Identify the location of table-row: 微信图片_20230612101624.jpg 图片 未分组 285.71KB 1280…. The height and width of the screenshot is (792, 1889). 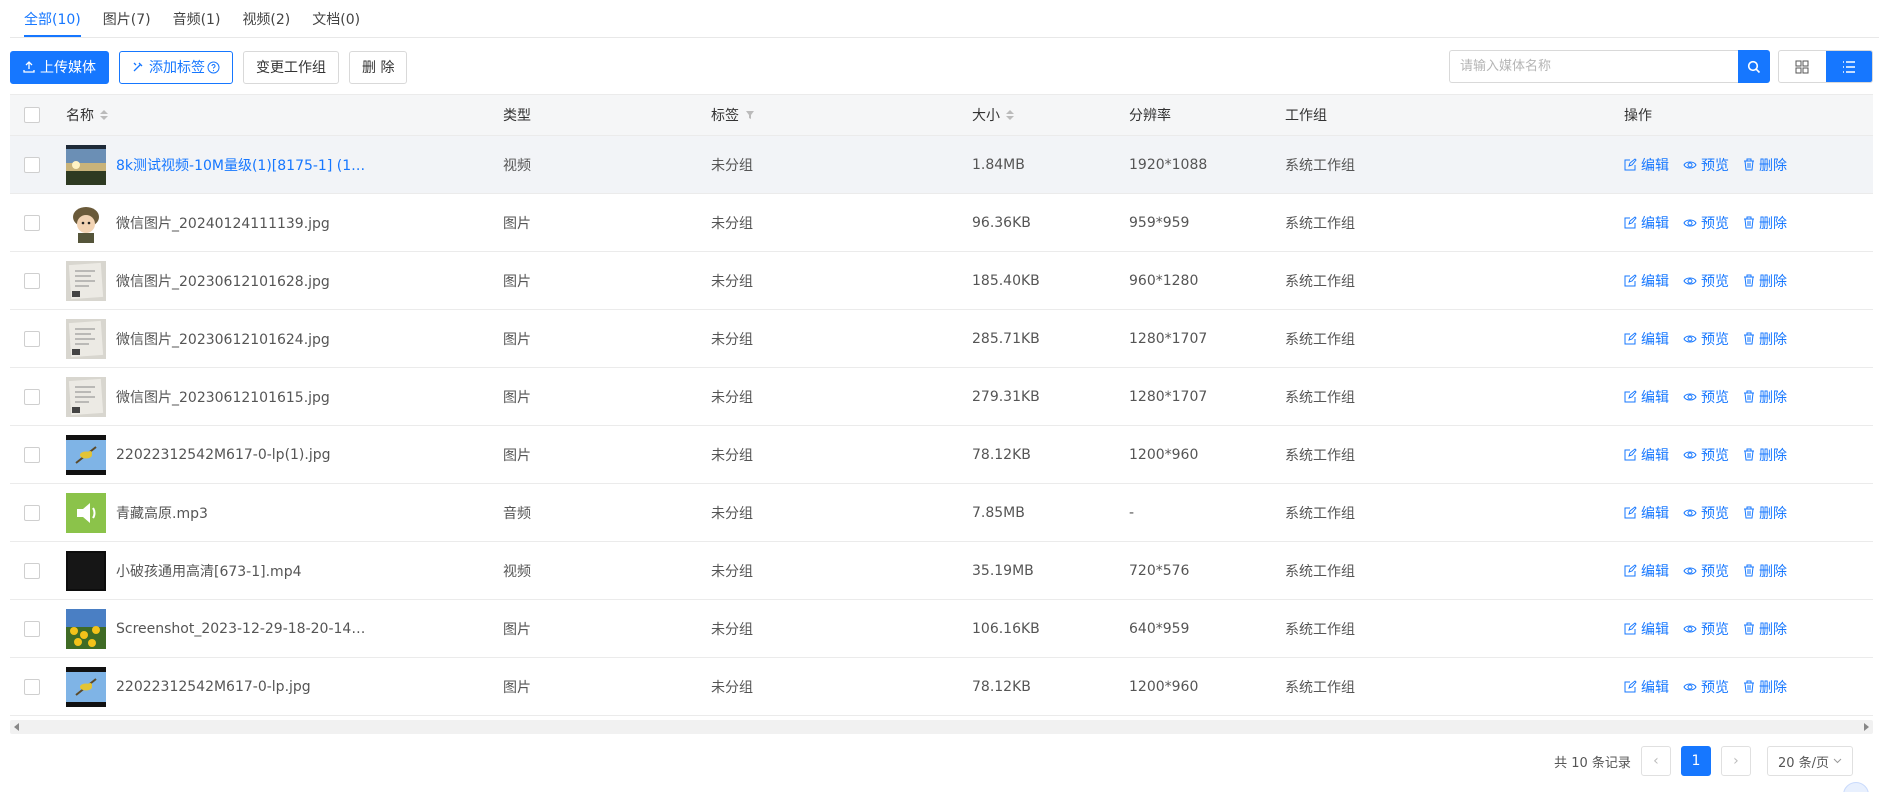
(941, 339).